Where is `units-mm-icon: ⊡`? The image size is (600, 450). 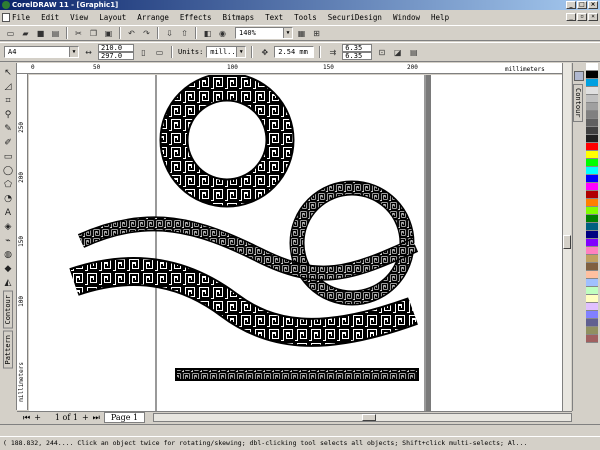 units-mm-icon: ⊡ is located at coordinates (381, 52).